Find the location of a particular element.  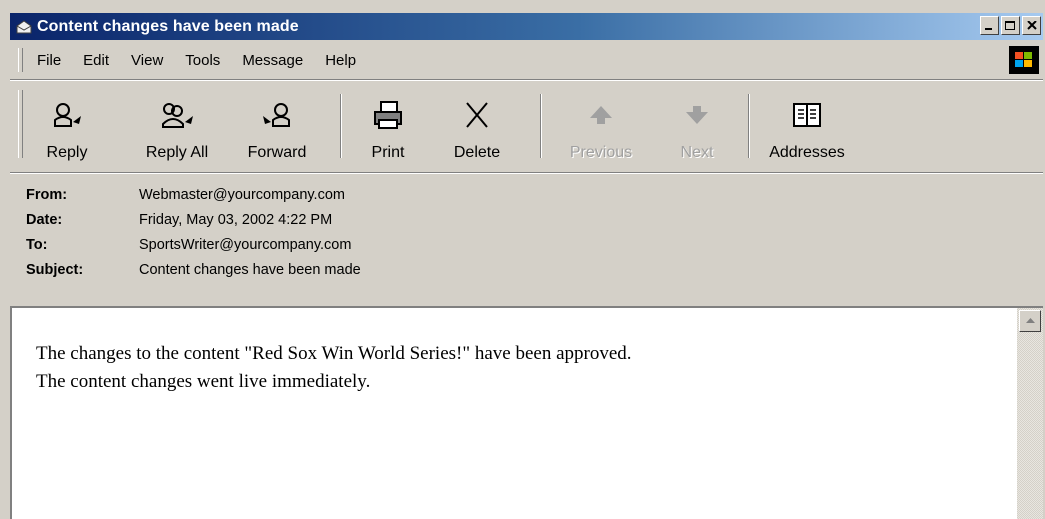

delete-button: Delete is located at coordinates (477, 128).